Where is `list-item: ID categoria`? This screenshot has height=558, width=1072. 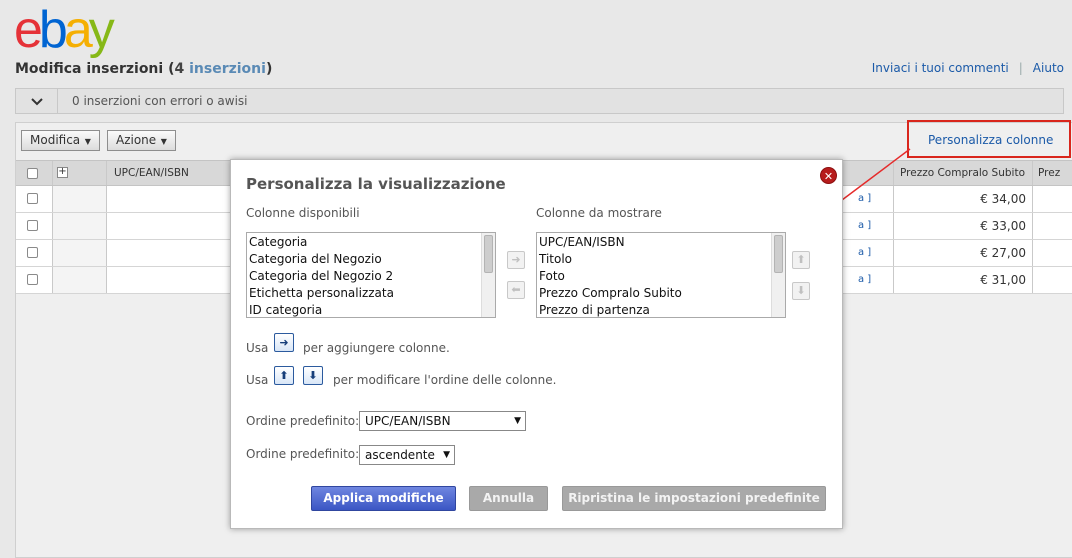 list-item: ID categoria is located at coordinates (321, 309).